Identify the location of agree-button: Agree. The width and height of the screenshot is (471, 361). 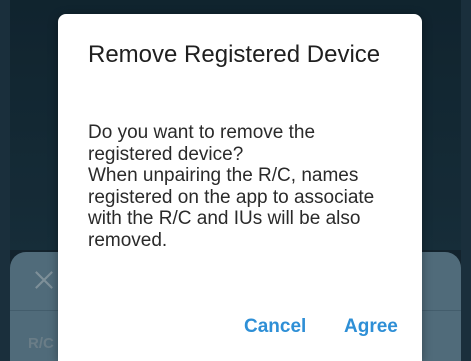
(371, 327).